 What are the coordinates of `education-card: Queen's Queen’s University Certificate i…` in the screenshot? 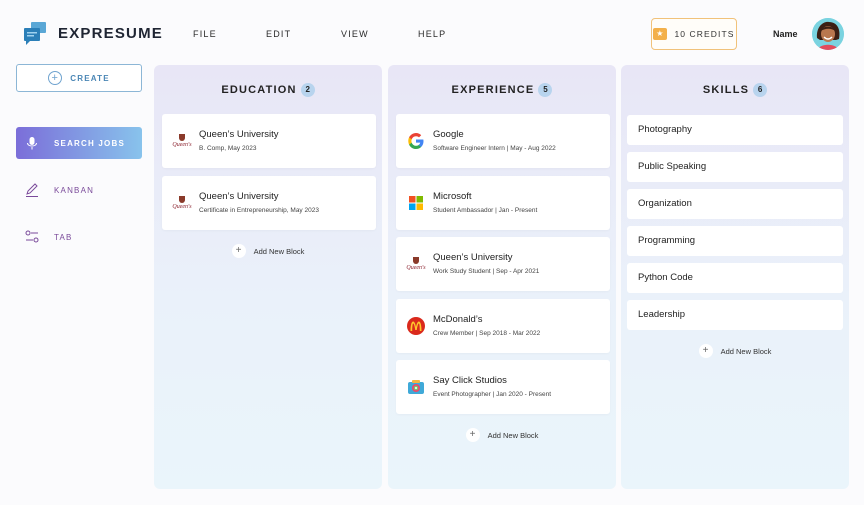 It's located at (269, 203).